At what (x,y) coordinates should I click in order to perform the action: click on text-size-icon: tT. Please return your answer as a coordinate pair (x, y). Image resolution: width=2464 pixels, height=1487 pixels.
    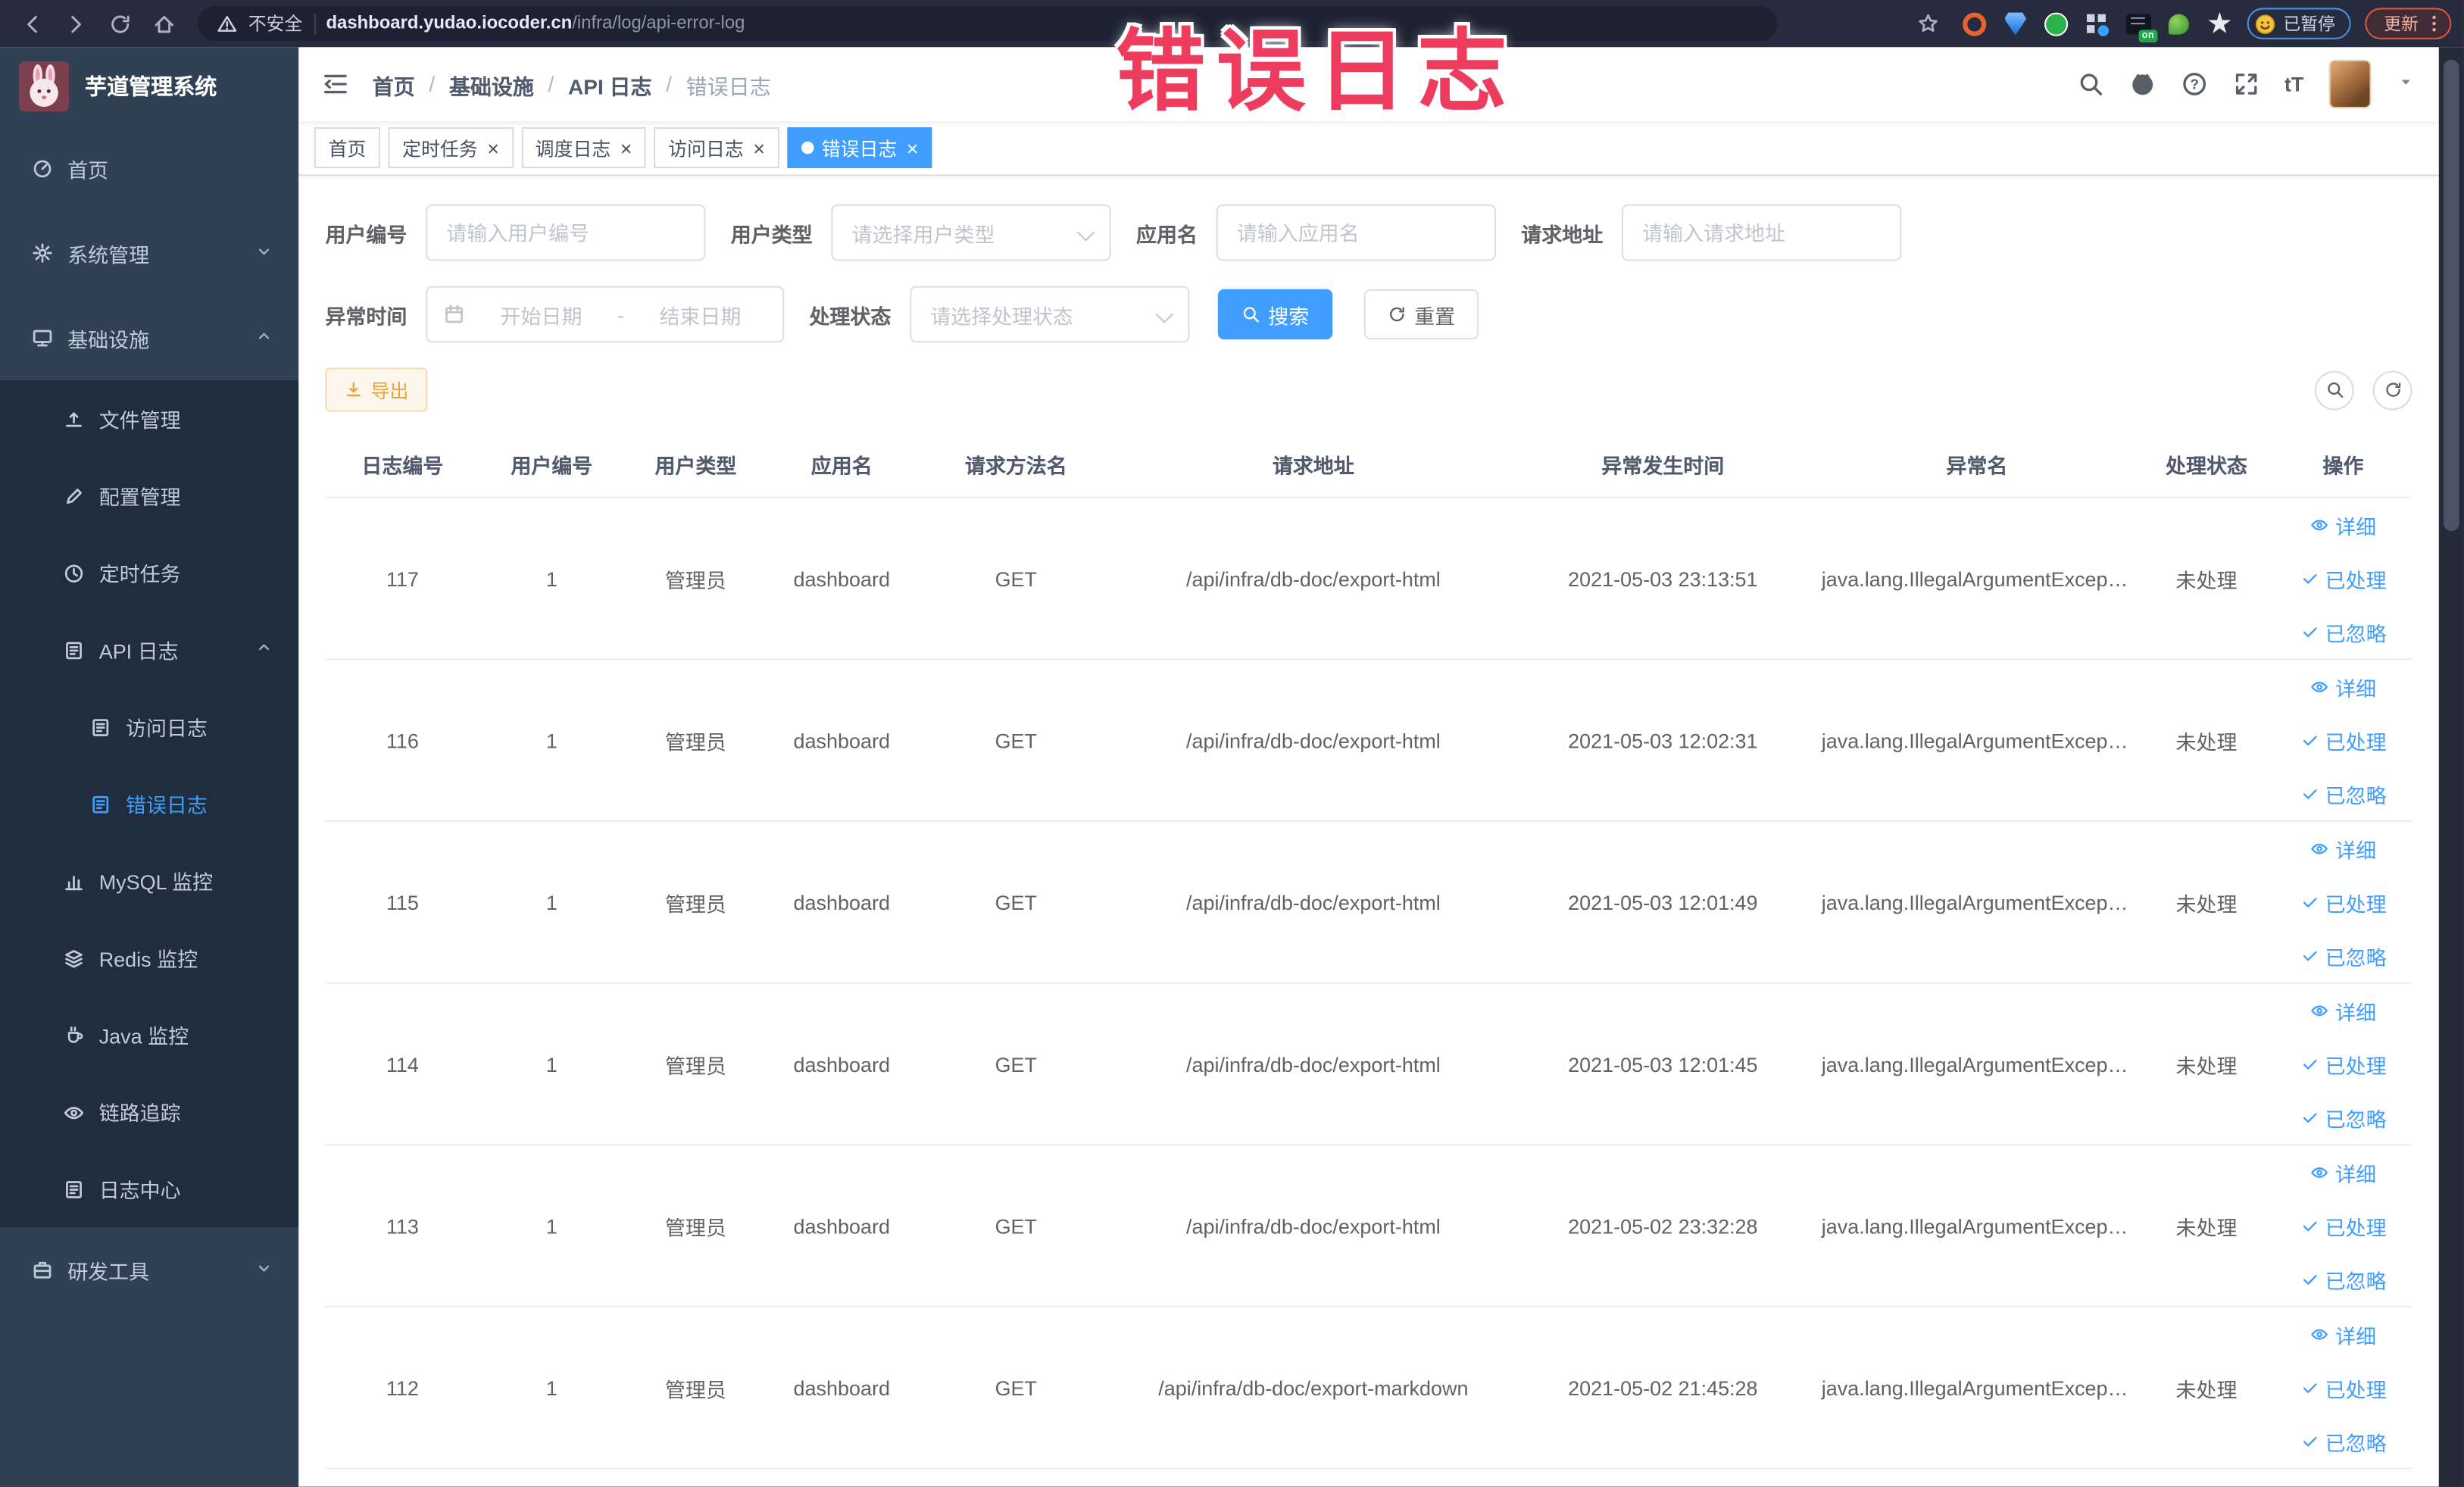
    Looking at the image, I should click on (2293, 83).